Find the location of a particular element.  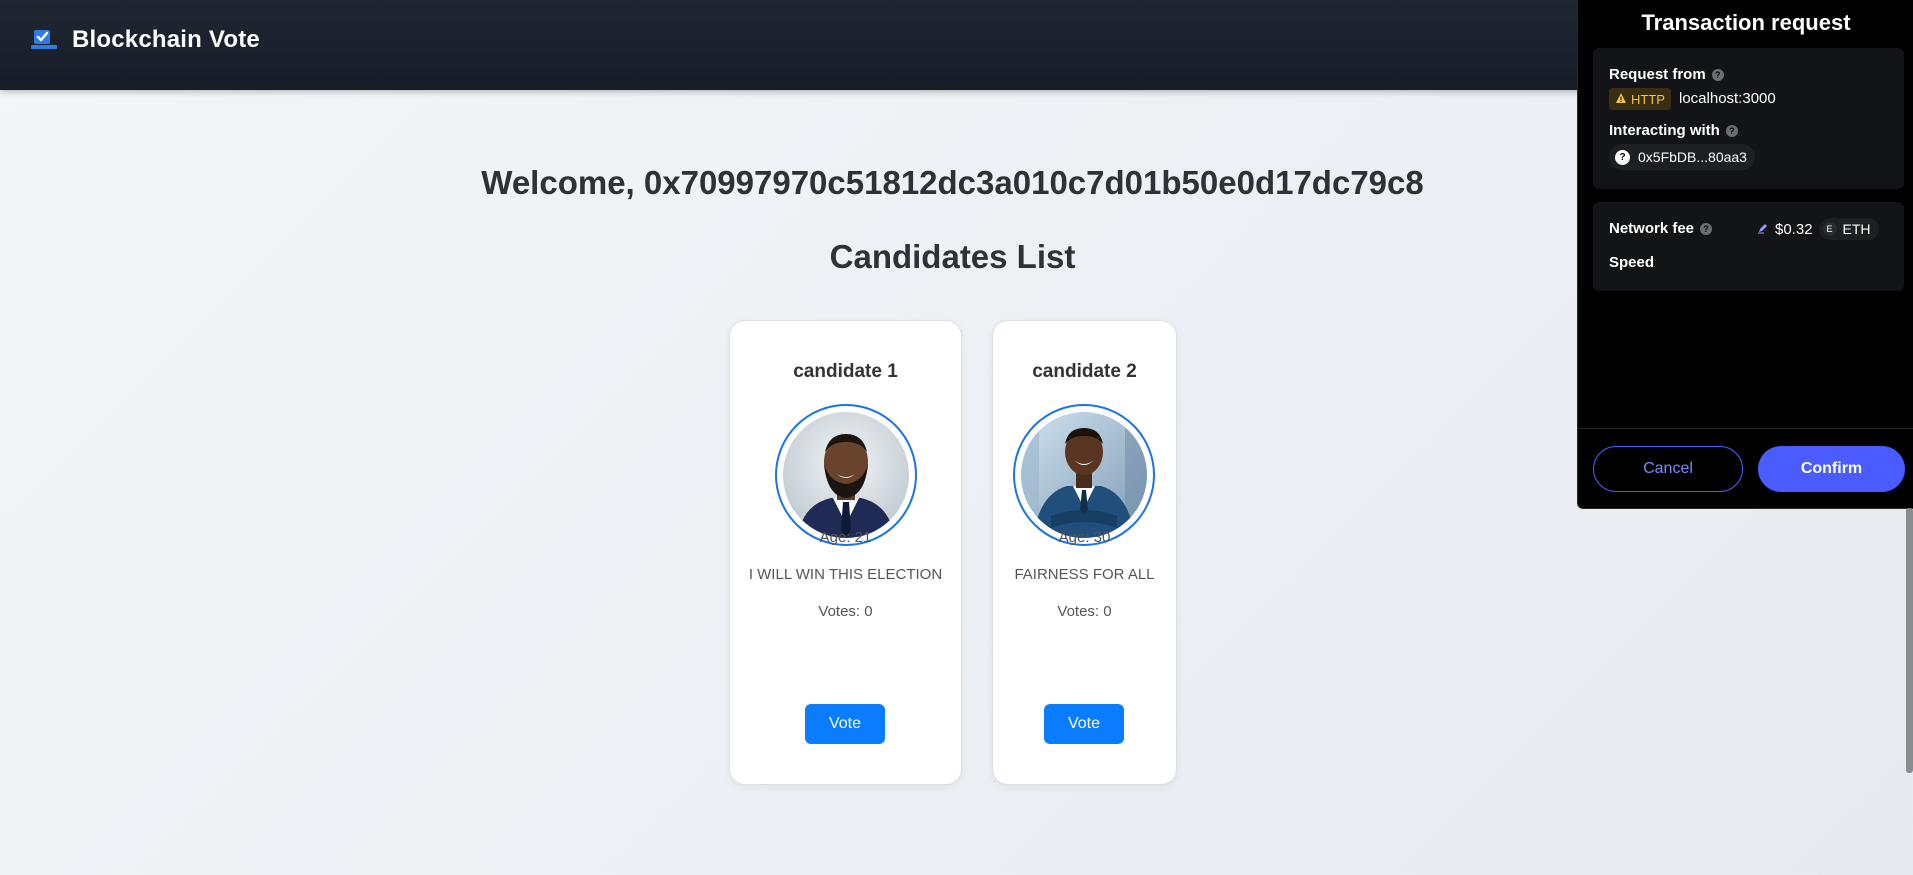

candidate-age: Age: 21 is located at coordinates (845, 537).